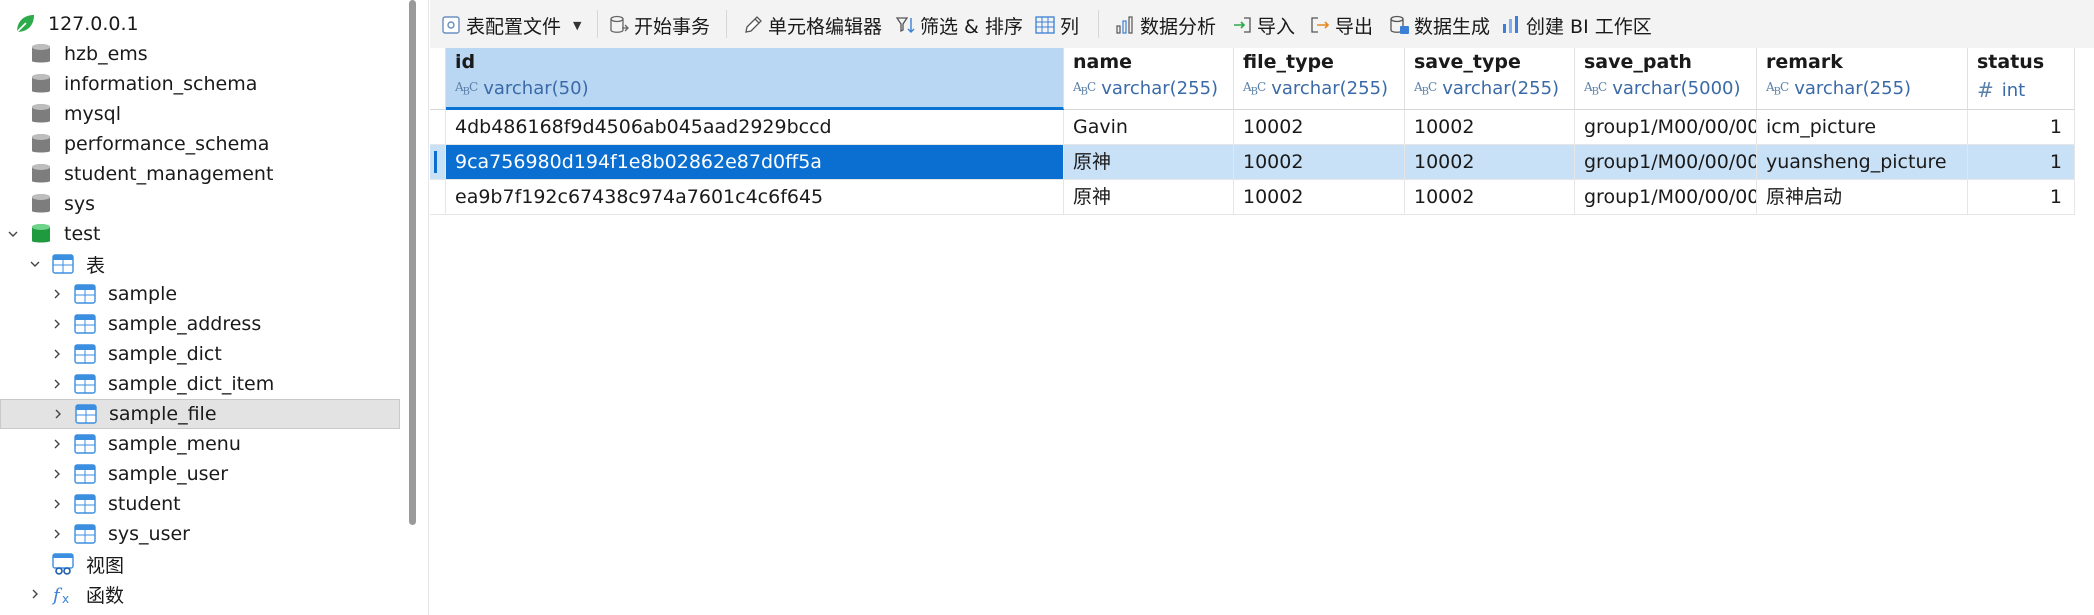  I want to click on table-cell: ea9b7f192c67438c974a7601c4c6f645, so click(755, 197).